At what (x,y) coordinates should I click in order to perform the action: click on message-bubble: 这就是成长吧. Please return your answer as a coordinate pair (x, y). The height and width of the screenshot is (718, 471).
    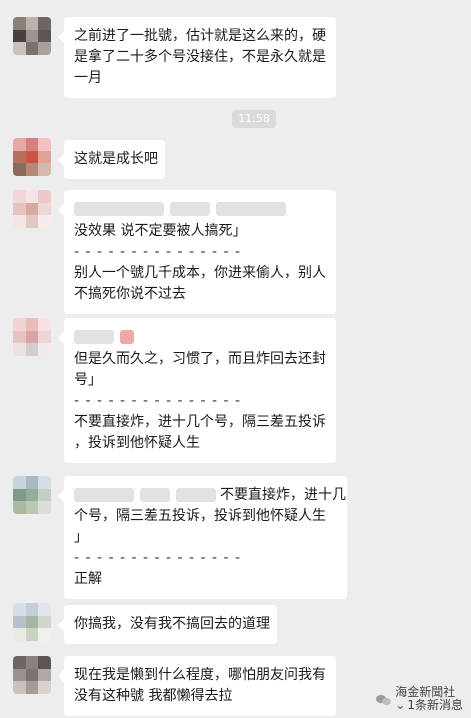
    Looking at the image, I should click on (111, 159).